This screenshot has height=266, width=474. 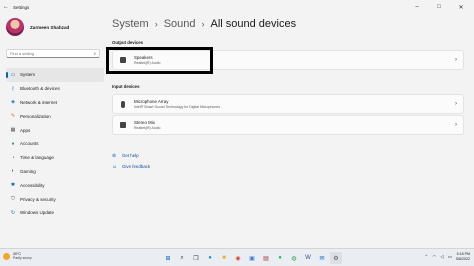 I want to click on microphone-icon, so click(x=123, y=104).